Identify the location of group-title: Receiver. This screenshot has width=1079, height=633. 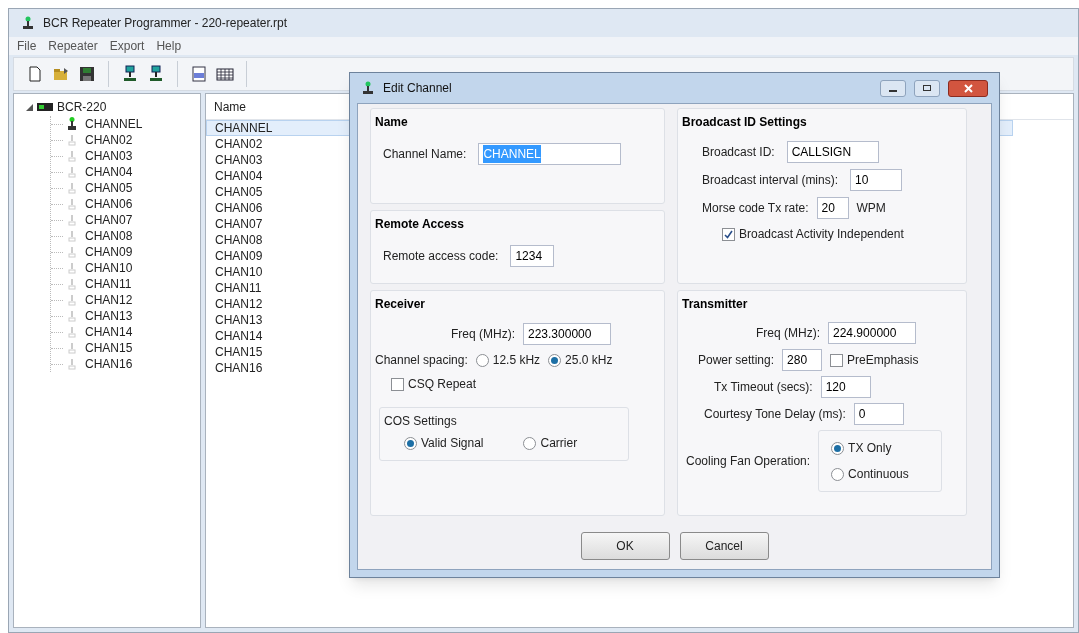
(401, 304).